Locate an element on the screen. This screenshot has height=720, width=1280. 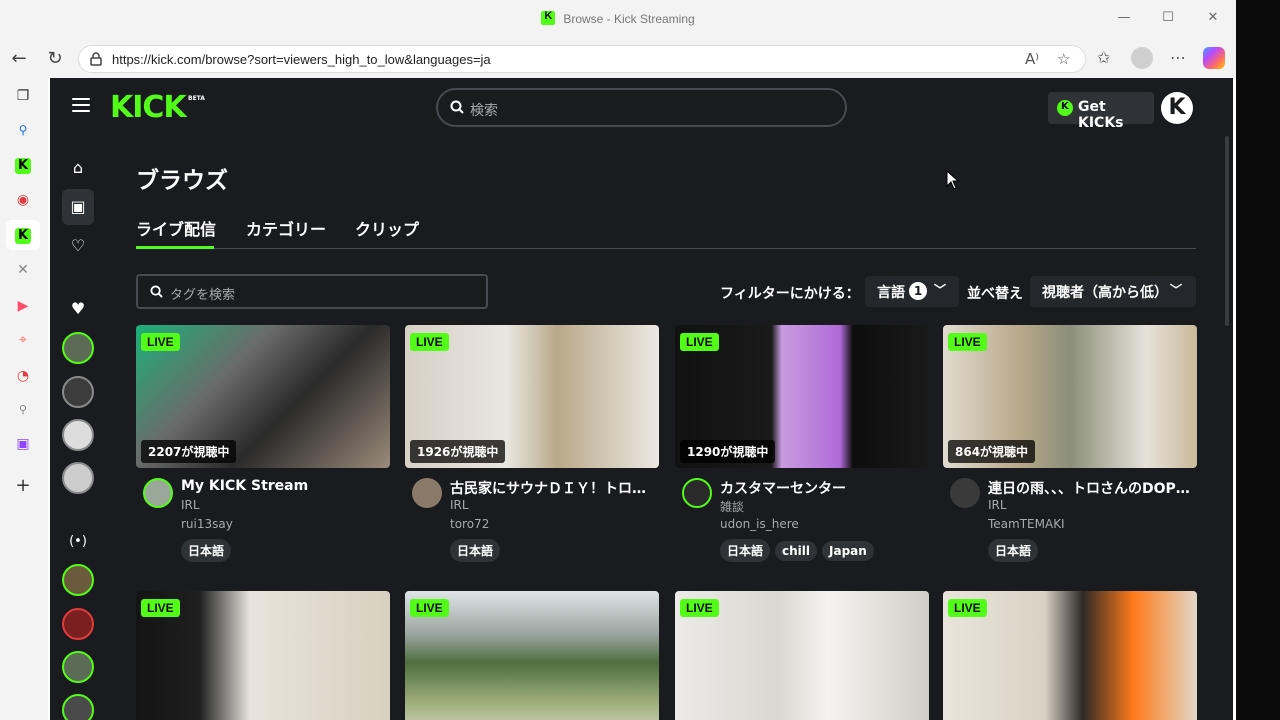
get-kicks-button: Get KICKs is located at coordinates (1101, 111).